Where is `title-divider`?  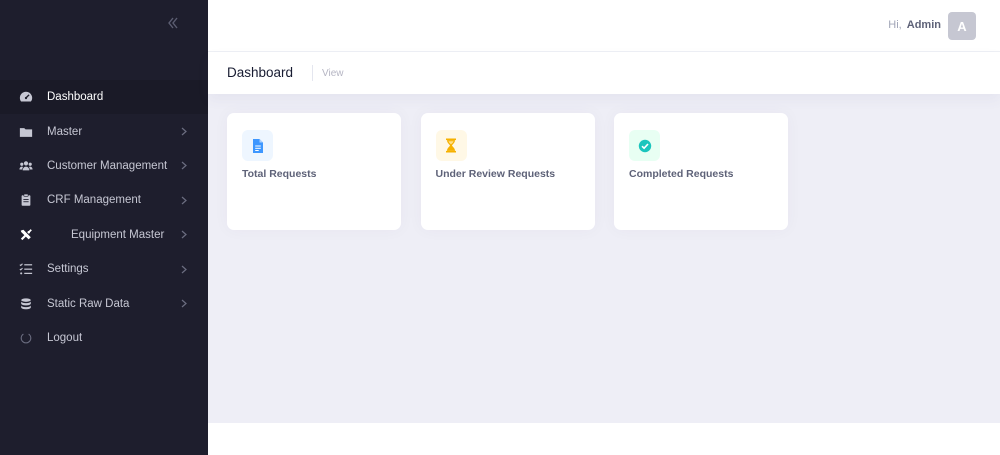 title-divider is located at coordinates (312, 73).